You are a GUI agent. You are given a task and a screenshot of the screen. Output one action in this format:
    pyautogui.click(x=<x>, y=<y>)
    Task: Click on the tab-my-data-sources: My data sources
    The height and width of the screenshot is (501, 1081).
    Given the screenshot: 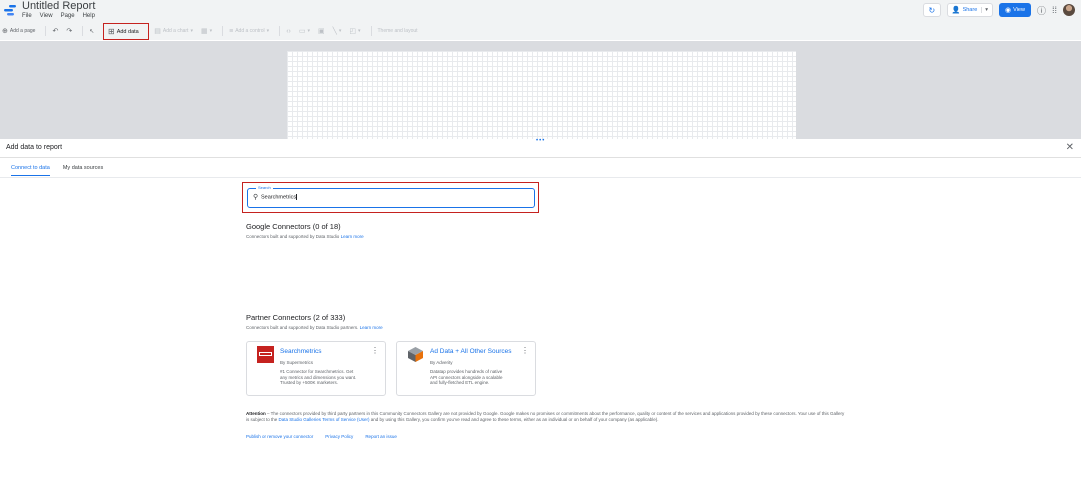 What is the action you would take?
    pyautogui.click(x=83, y=170)
    